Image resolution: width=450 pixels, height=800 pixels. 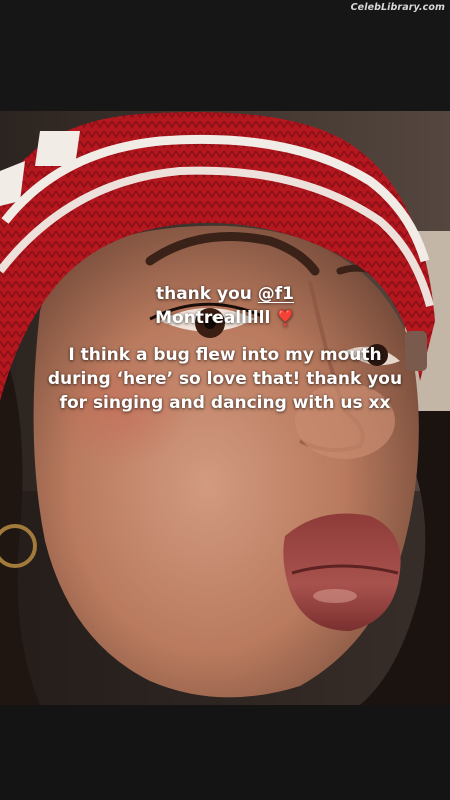 I want to click on story-caption-header: thank you @f1 Montreallllll ❣️, so click(x=225, y=306).